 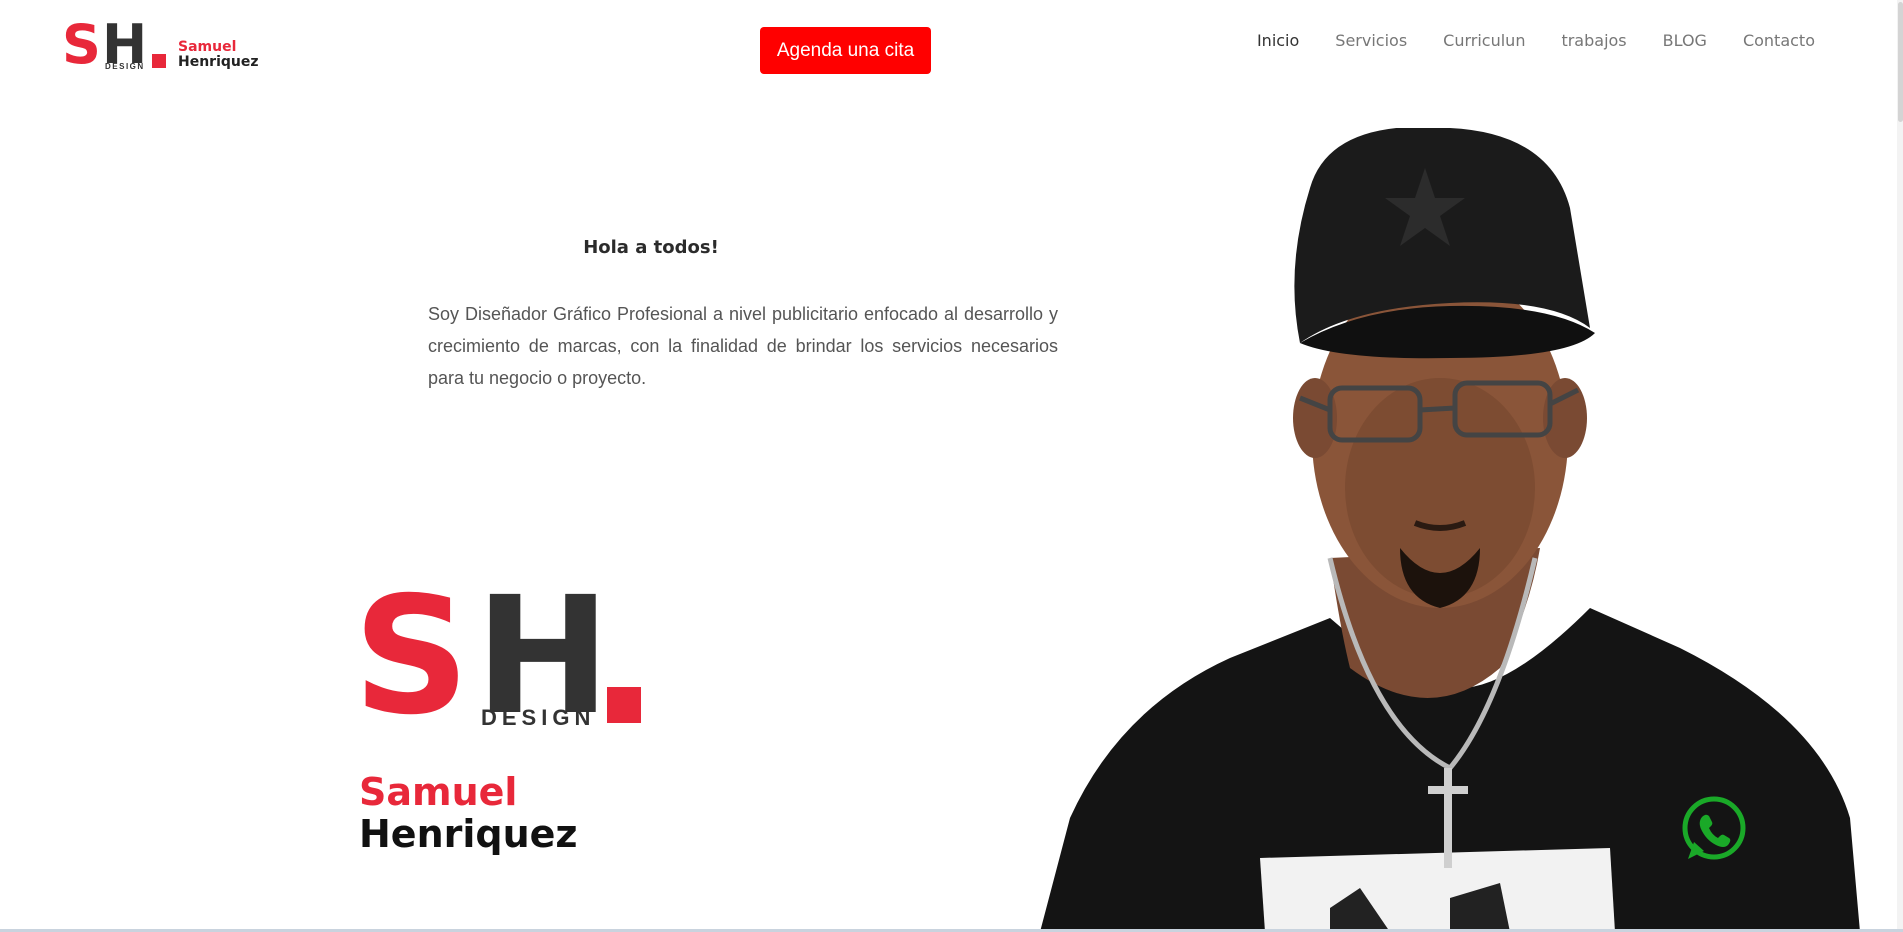 I want to click on logo-mark: S H DESIGN, so click(x=114, y=45).